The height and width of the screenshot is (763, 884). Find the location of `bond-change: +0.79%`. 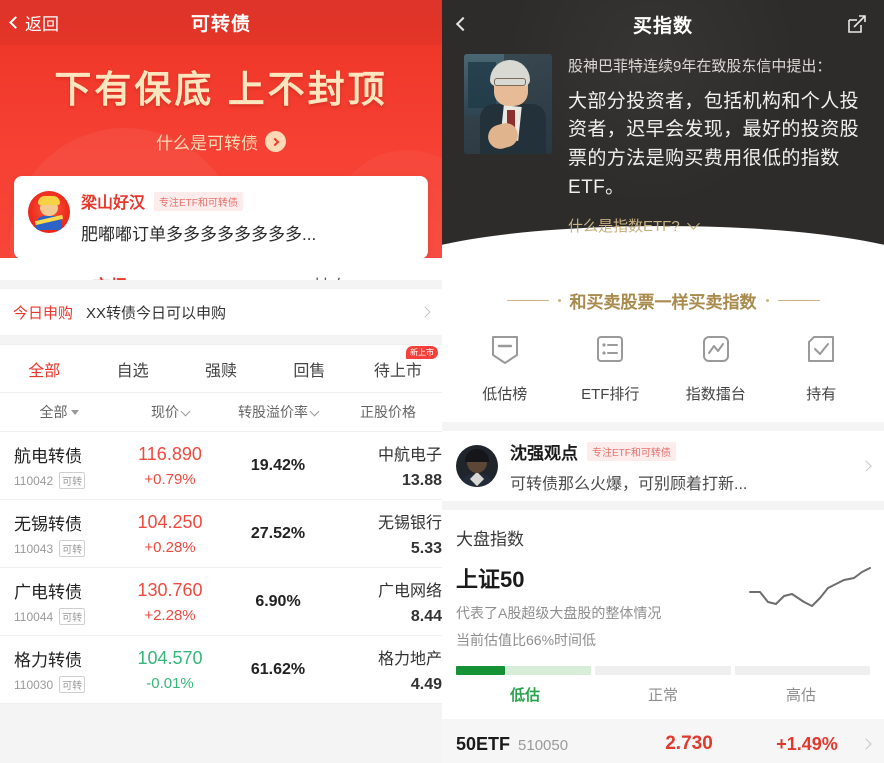

bond-change: +0.79% is located at coordinates (170, 479).